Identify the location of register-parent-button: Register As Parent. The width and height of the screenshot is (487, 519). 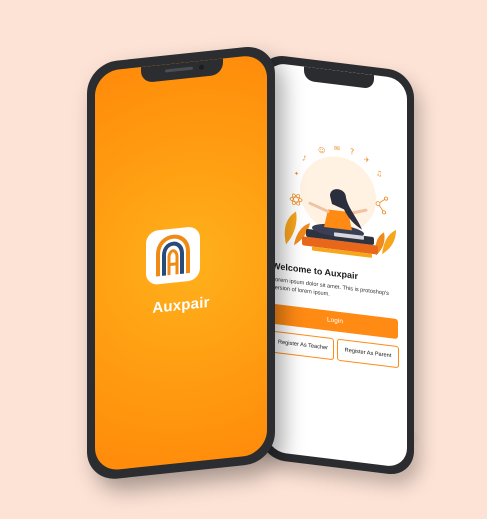
(368, 353).